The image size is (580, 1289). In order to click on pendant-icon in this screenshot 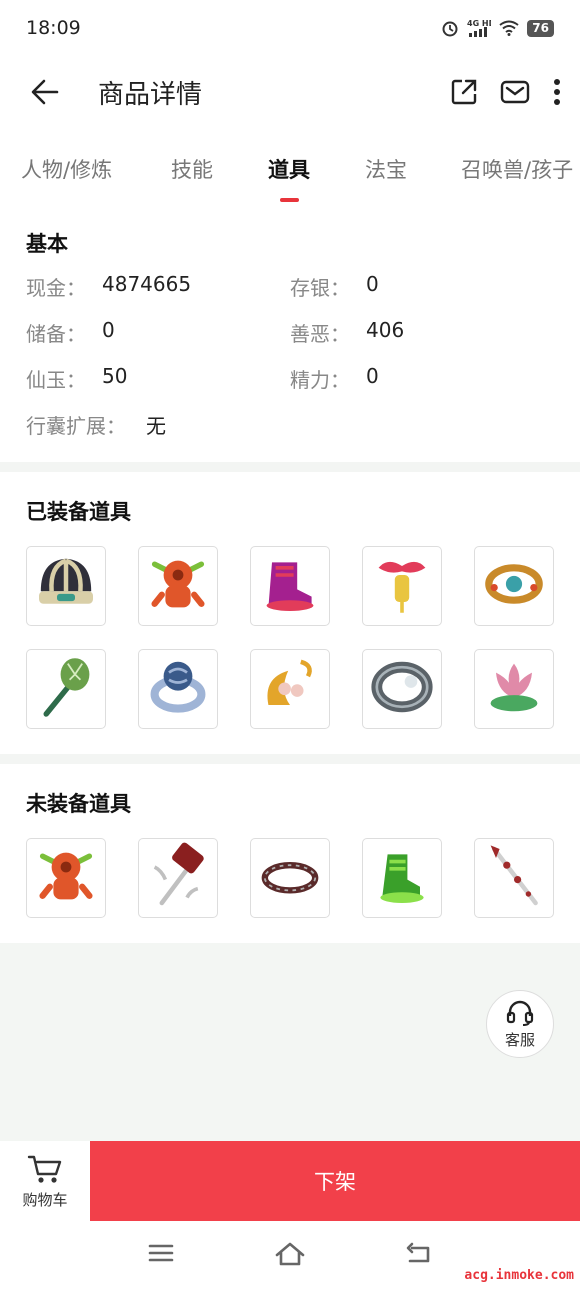, I will do `click(402, 586)`.